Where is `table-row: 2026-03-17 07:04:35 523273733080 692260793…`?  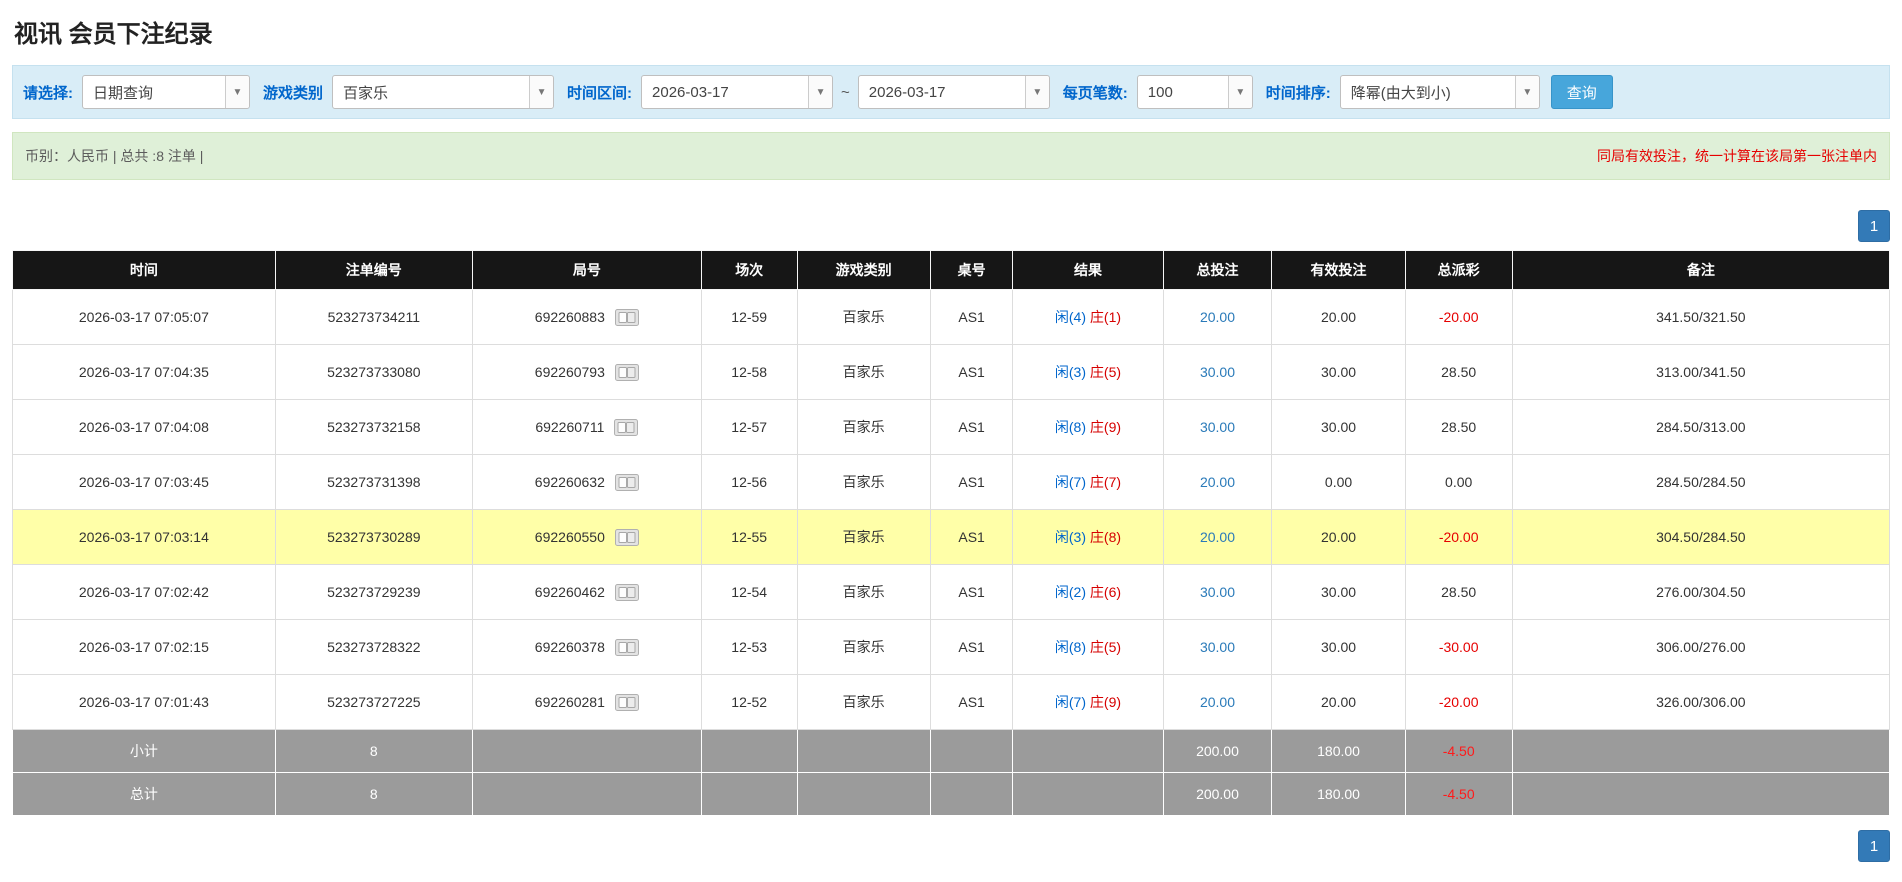 table-row: 2026-03-17 07:04:35 523273733080 692260793… is located at coordinates (951, 372).